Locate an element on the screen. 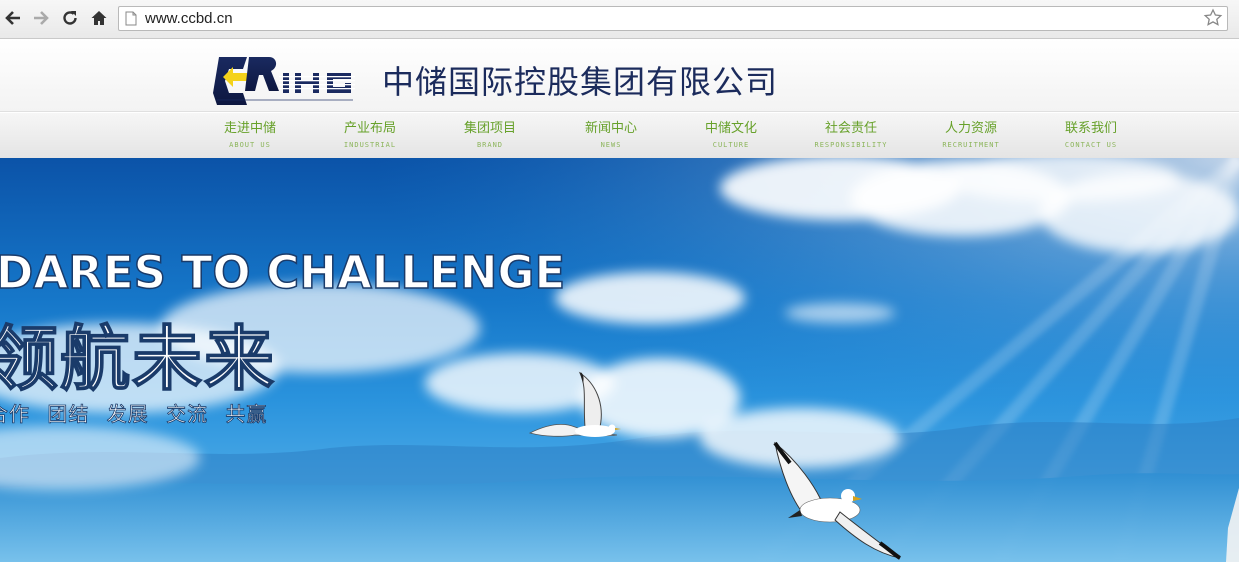 The width and height of the screenshot is (1239, 562). slogan-values: 合作 团结 发展 交流 共赢 is located at coordinates (134, 414).